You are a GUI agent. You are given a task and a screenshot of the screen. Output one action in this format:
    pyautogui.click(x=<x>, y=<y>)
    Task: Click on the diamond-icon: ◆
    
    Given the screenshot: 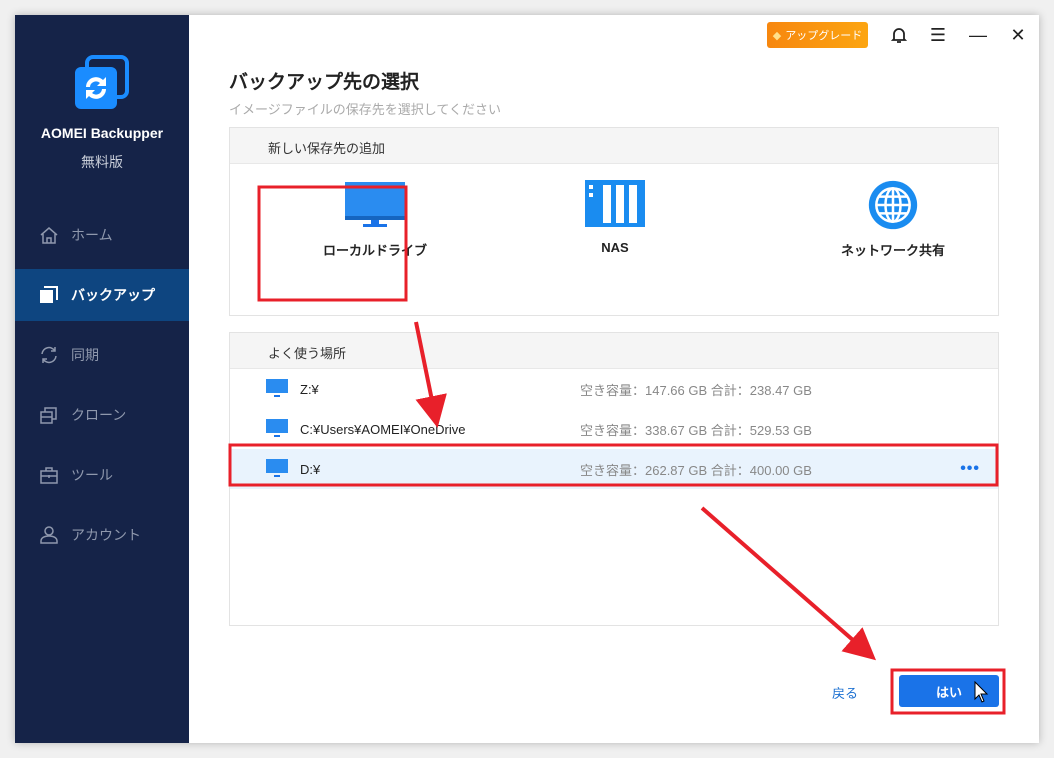 What is the action you would take?
    pyautogui.click(x=777, y=35)
    